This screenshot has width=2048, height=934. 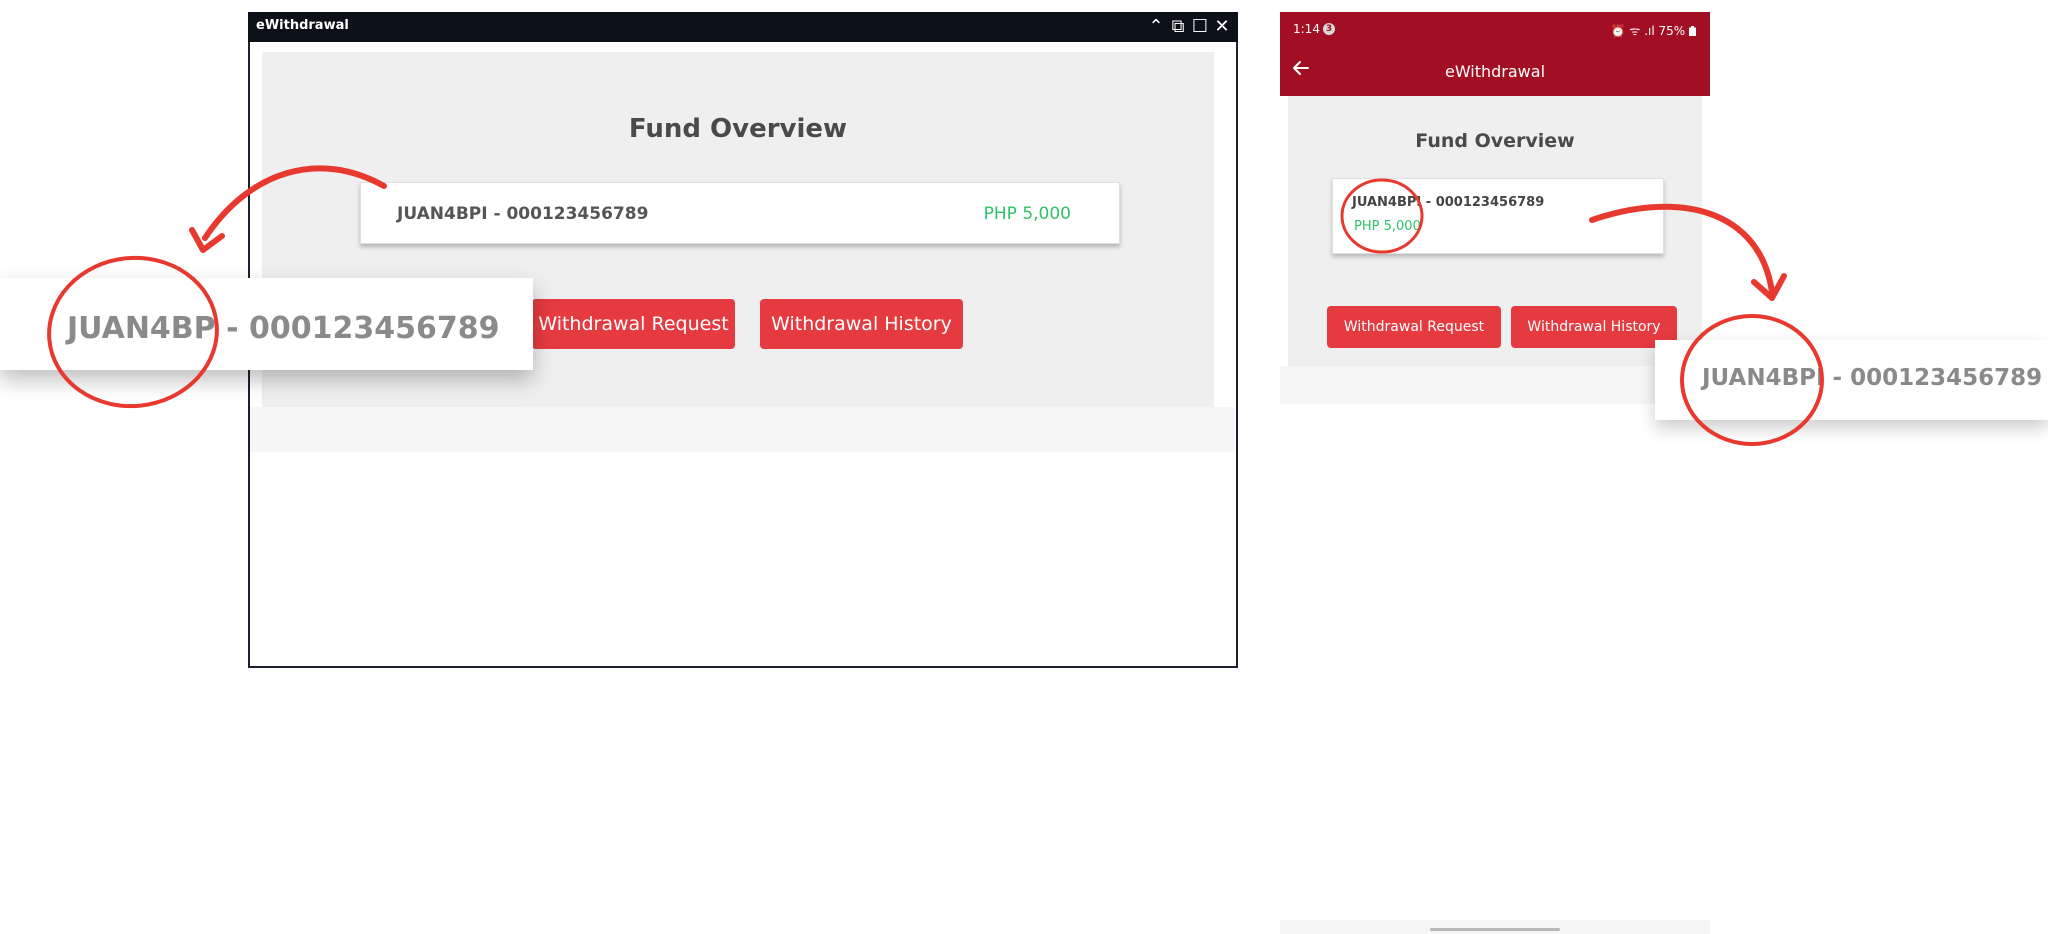 What do you see at coordinates (1872, 378) in the screenshot?
I see `zoomed-account-label-mobile: JUAN4BPI - 000123456789` at bounding box center [1872, 378].